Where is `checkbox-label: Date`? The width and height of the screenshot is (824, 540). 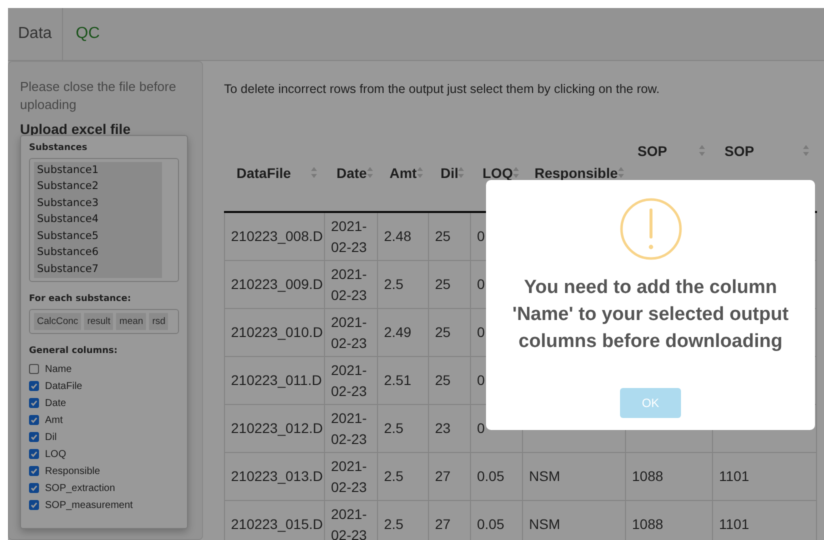
checkbox-label: Date is located at coordinates (55, 403).